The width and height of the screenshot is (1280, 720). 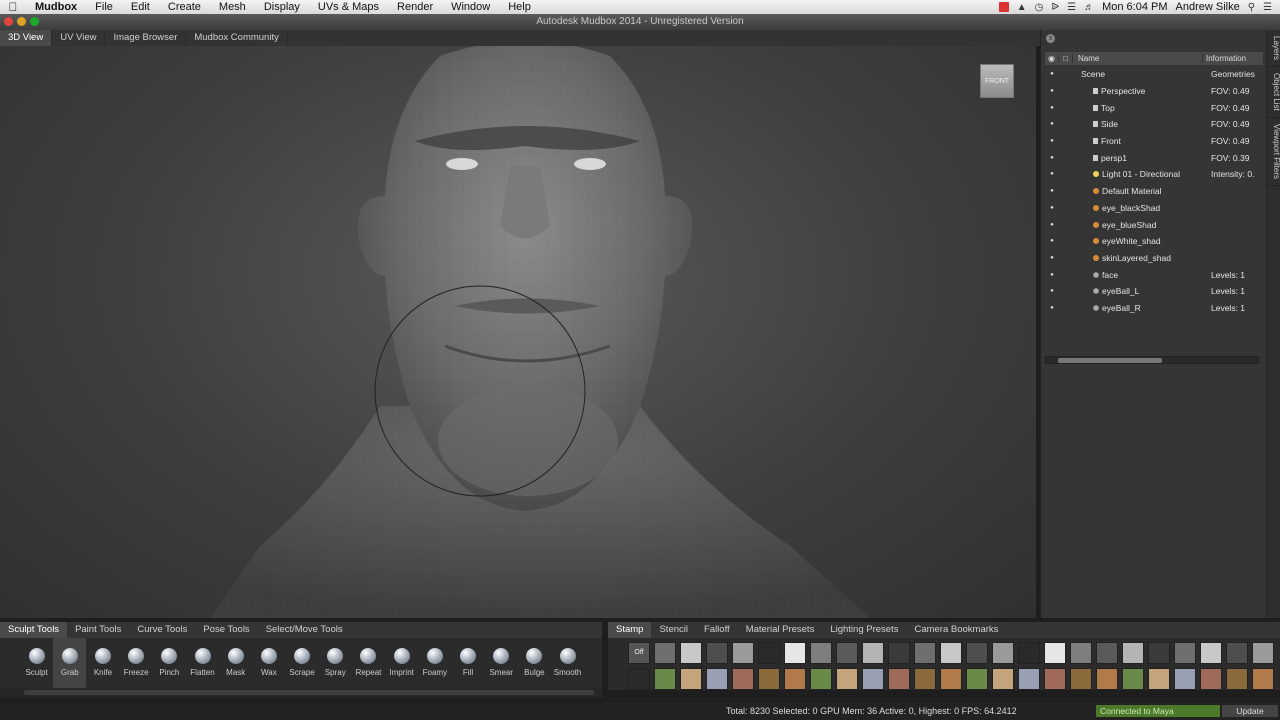 What do you see at coordinates (1066, 58) in the screenshot?
I see `lock-column-icon: □` at bounding box center [1066, 58].